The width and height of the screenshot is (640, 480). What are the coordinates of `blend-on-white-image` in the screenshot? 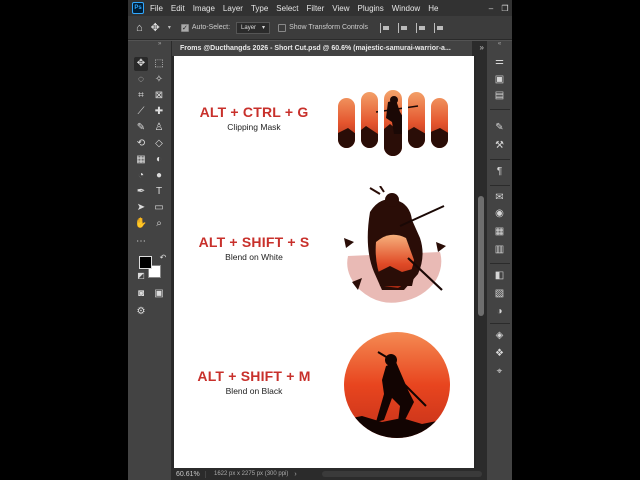 It's located at (395, 244).